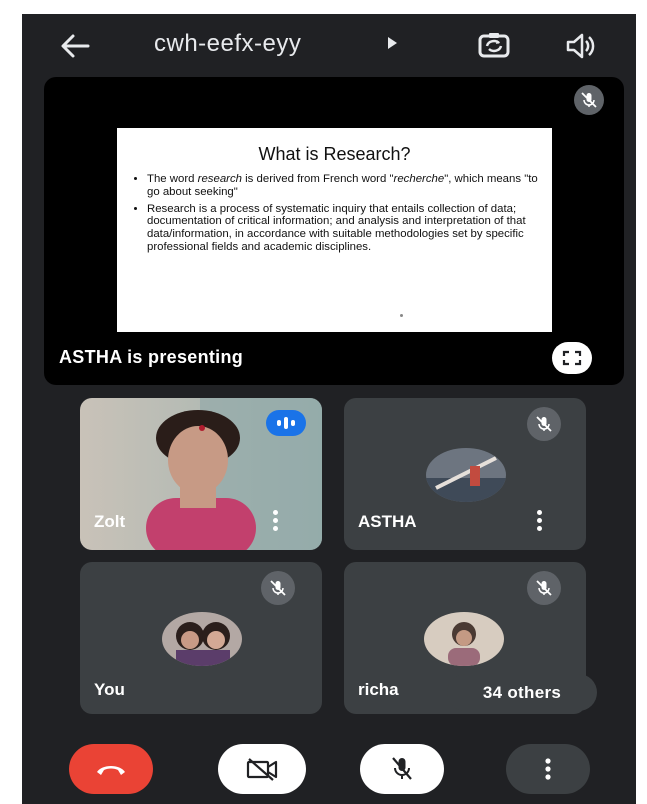 This screenshot has width=647, height=804. What do you see at coordinates (201, 474) in the screenshot?
I see `participant-tile-zolt: Zolt` at bounding box center [201, 474].